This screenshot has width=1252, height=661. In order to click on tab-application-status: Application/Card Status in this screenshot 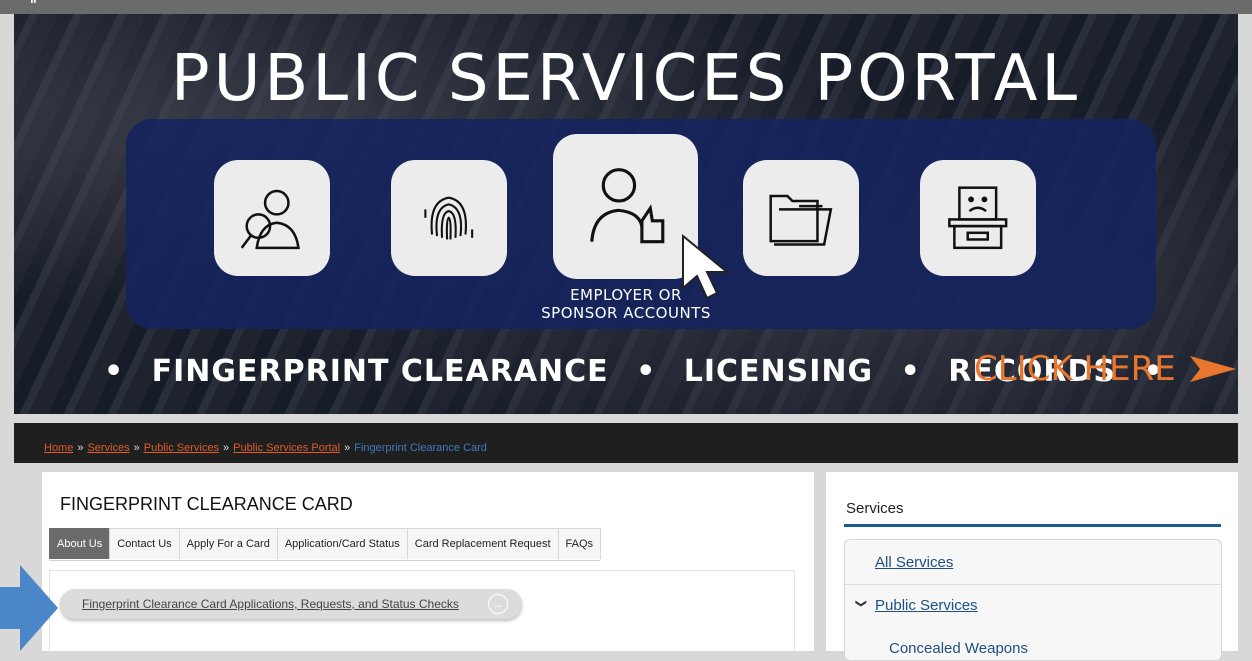, I will do `click(342, 543)`.